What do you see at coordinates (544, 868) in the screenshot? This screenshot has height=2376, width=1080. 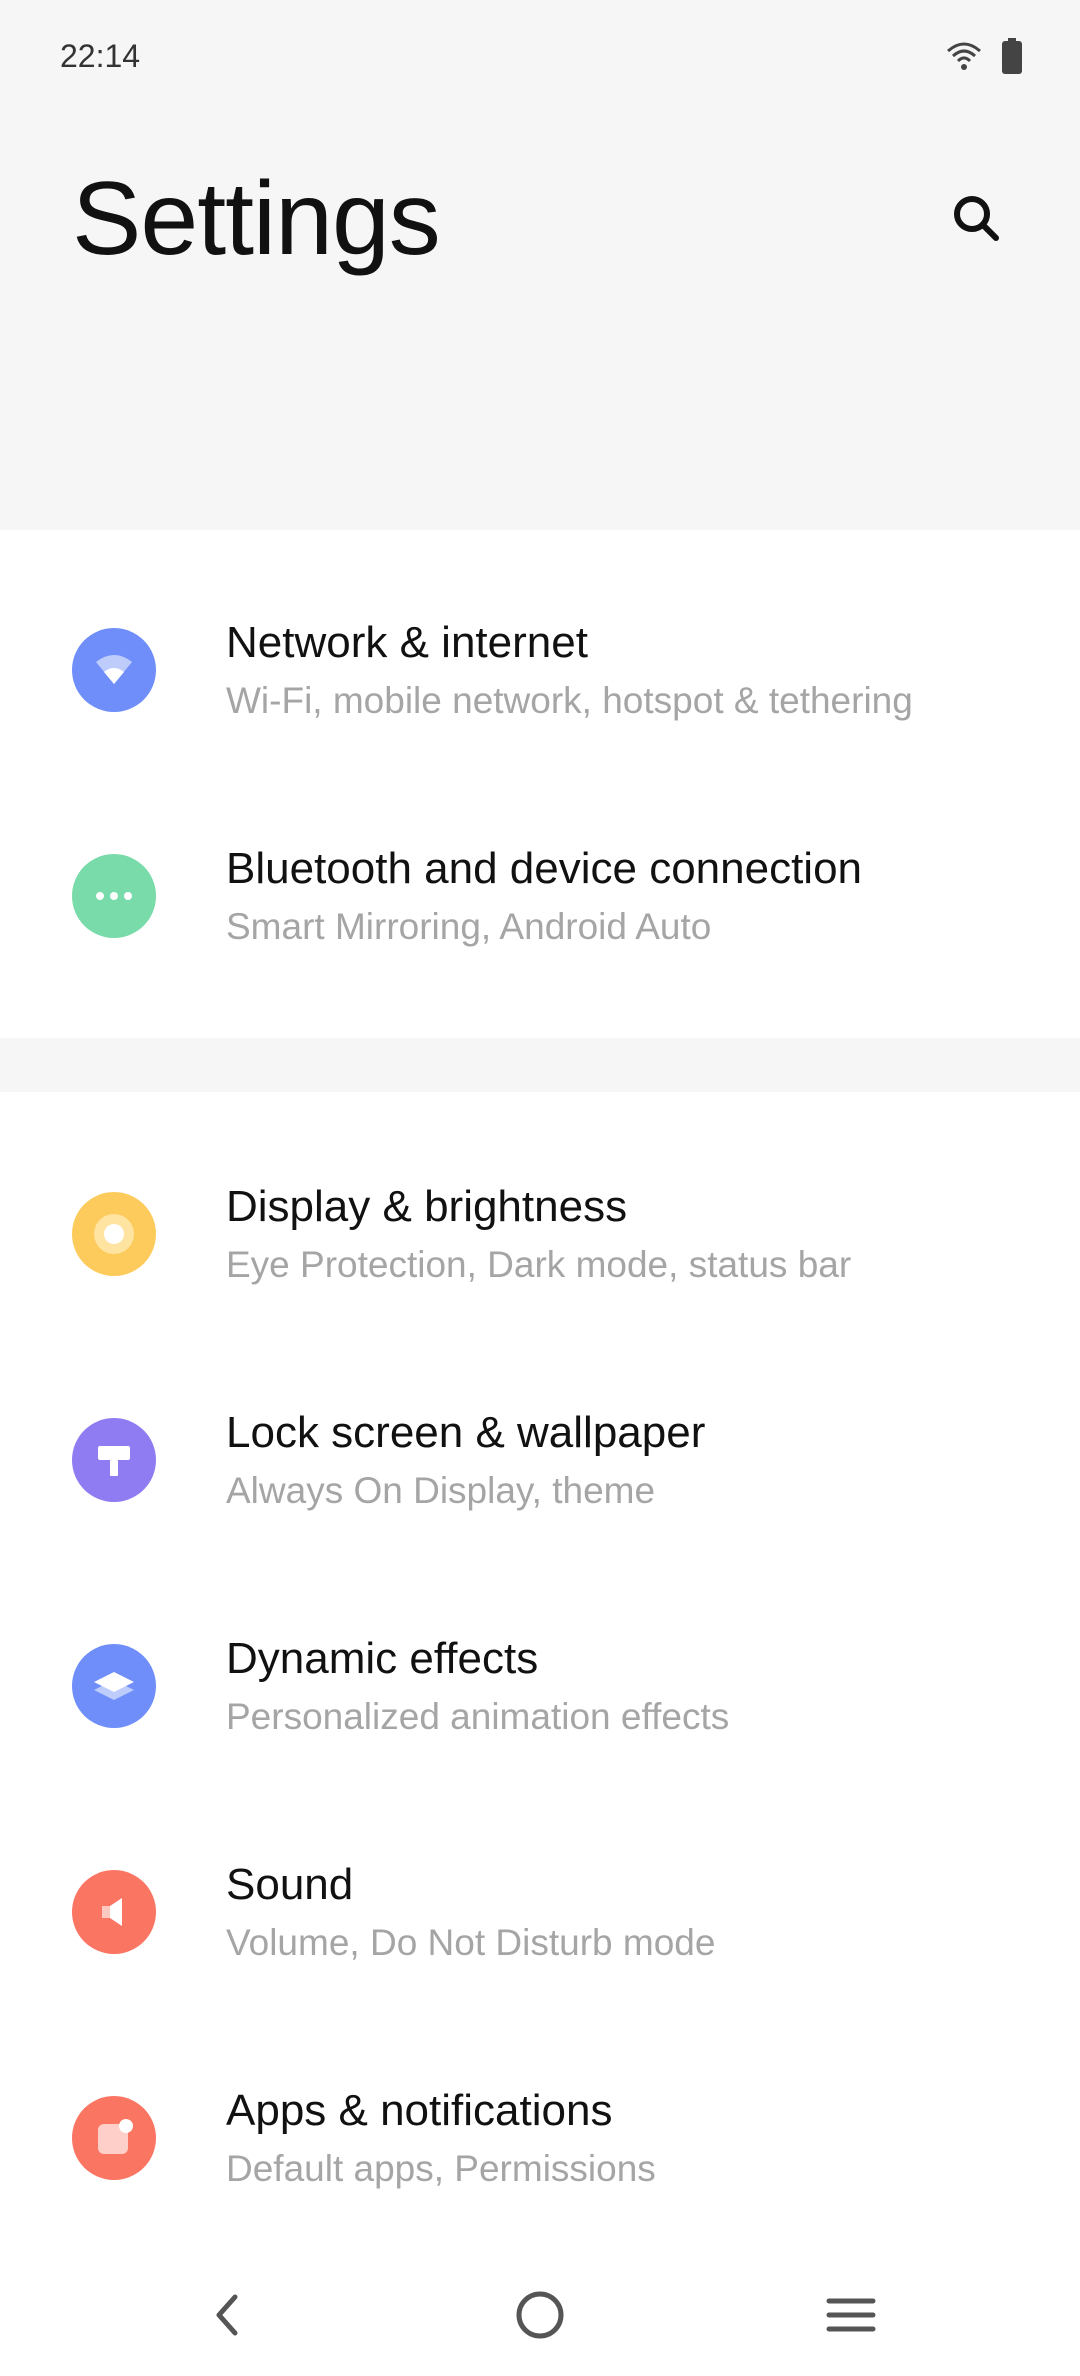 I see `item-title: Bluetooth and device connection` at bounding box center [544, 868].